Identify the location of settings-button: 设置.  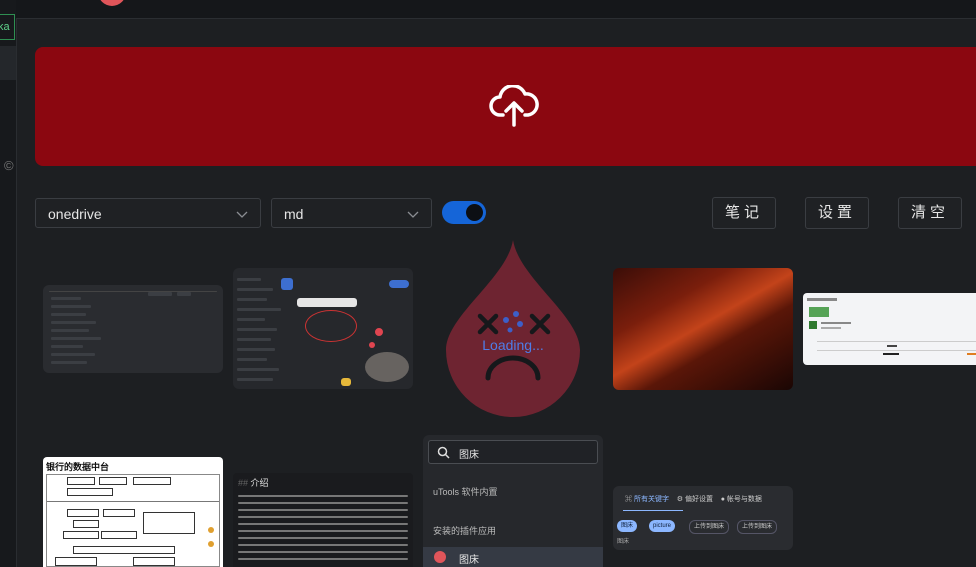
(837, 213).